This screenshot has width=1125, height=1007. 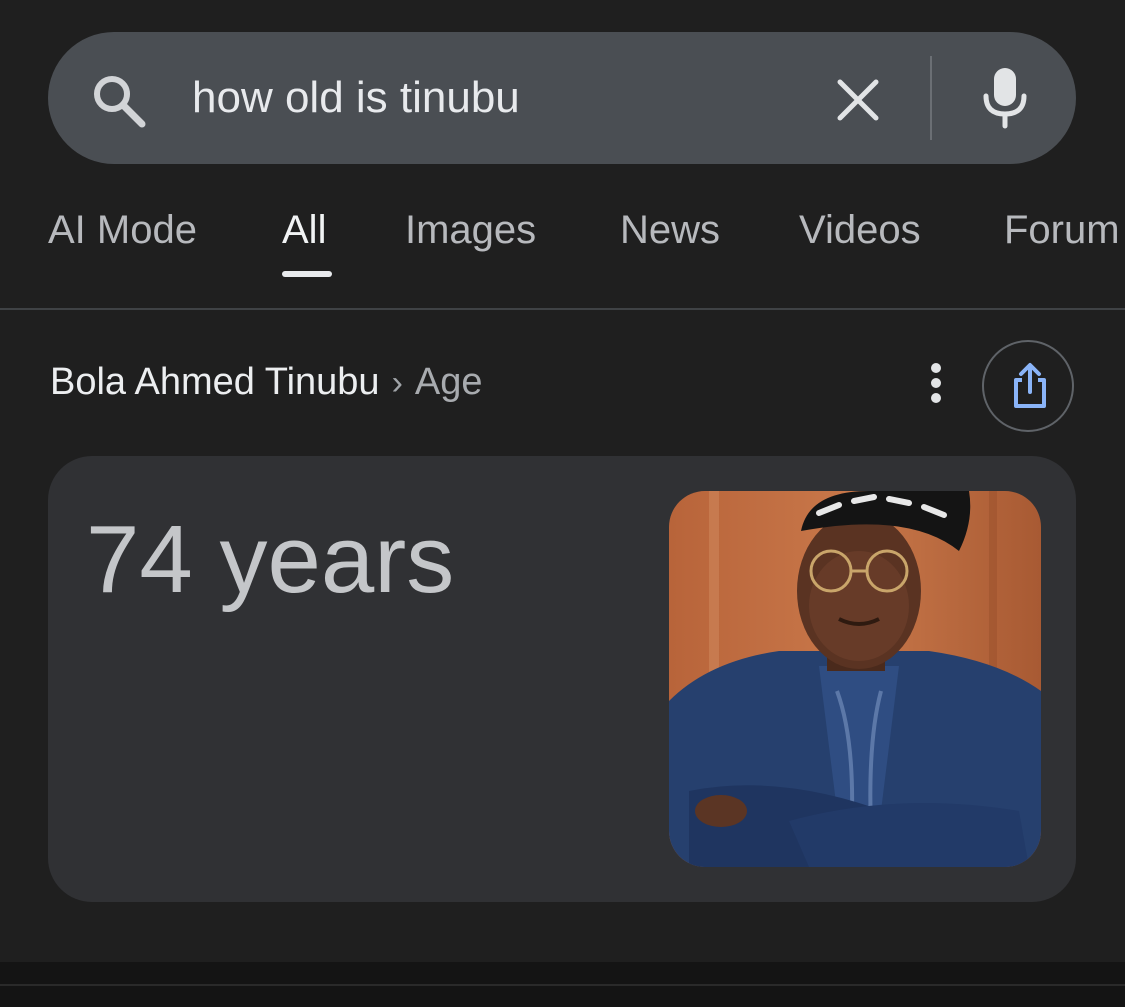 What do you see at coordinates (931, 98) in the screenshot?
I see `search-bar-divider` at bounding box center [931, 98].